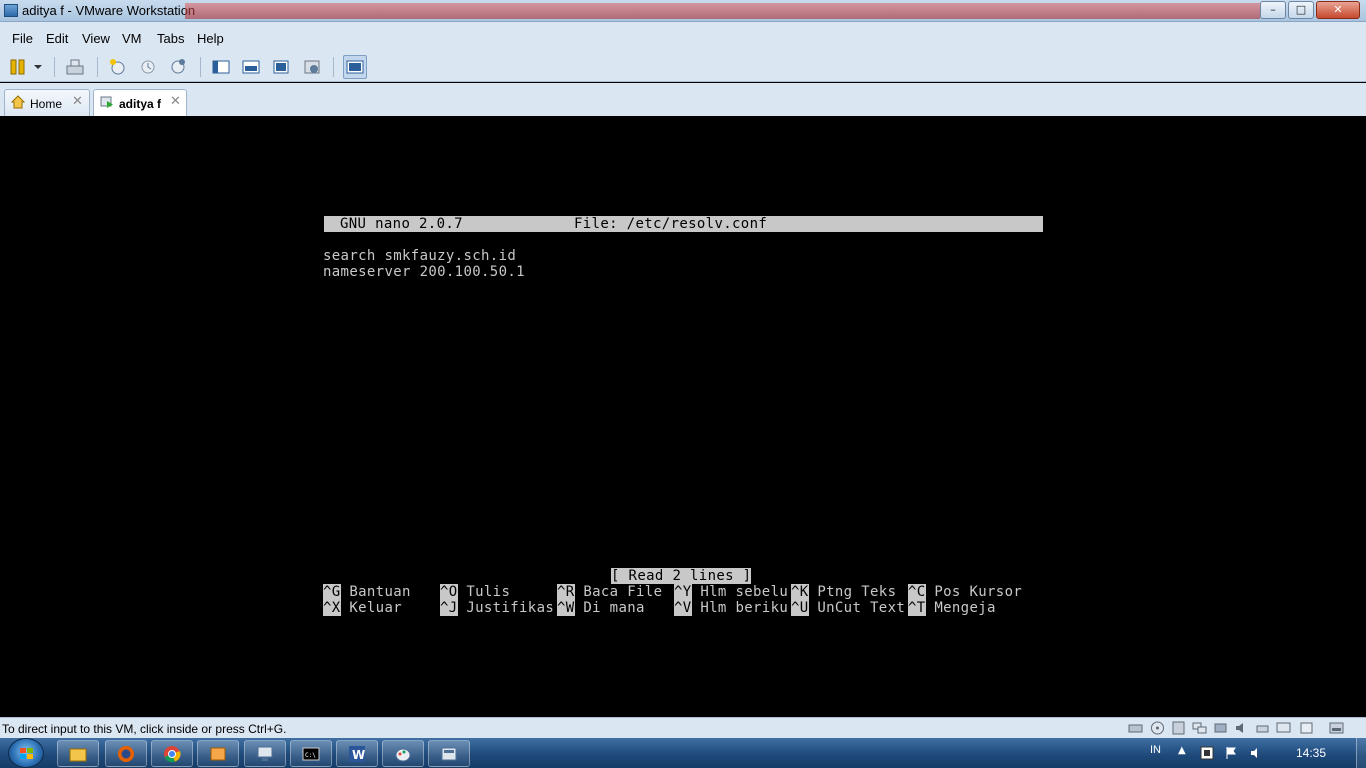  What do you see at coordinates (1155, 750) in the screenshot?
I see `language-indicator: IN` at bounding box center [1155, 750].